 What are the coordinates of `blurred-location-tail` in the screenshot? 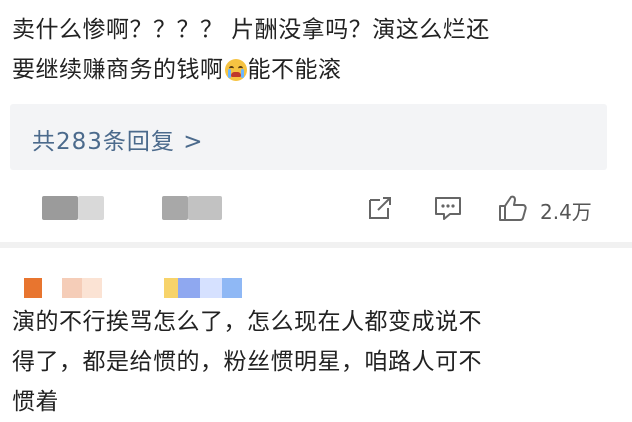 It's located at (205, 208).